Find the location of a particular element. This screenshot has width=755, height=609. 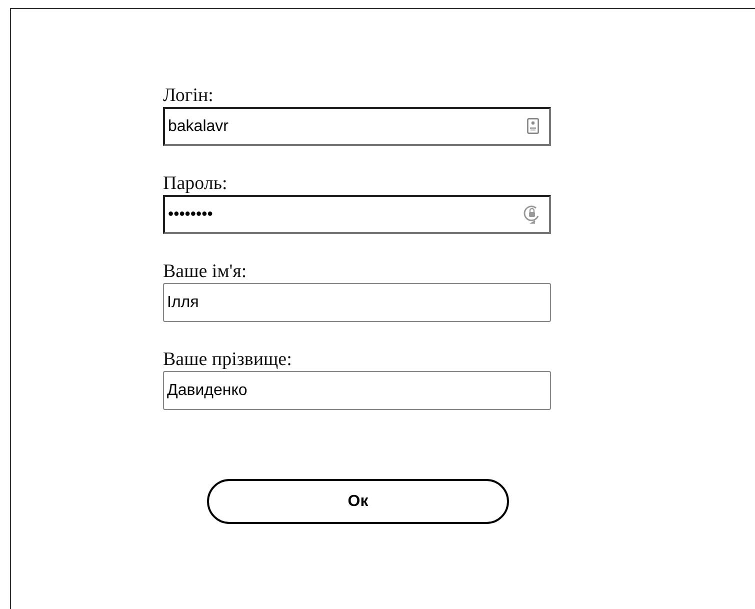

input-field: Ілля is located at coordinates (357, 302).